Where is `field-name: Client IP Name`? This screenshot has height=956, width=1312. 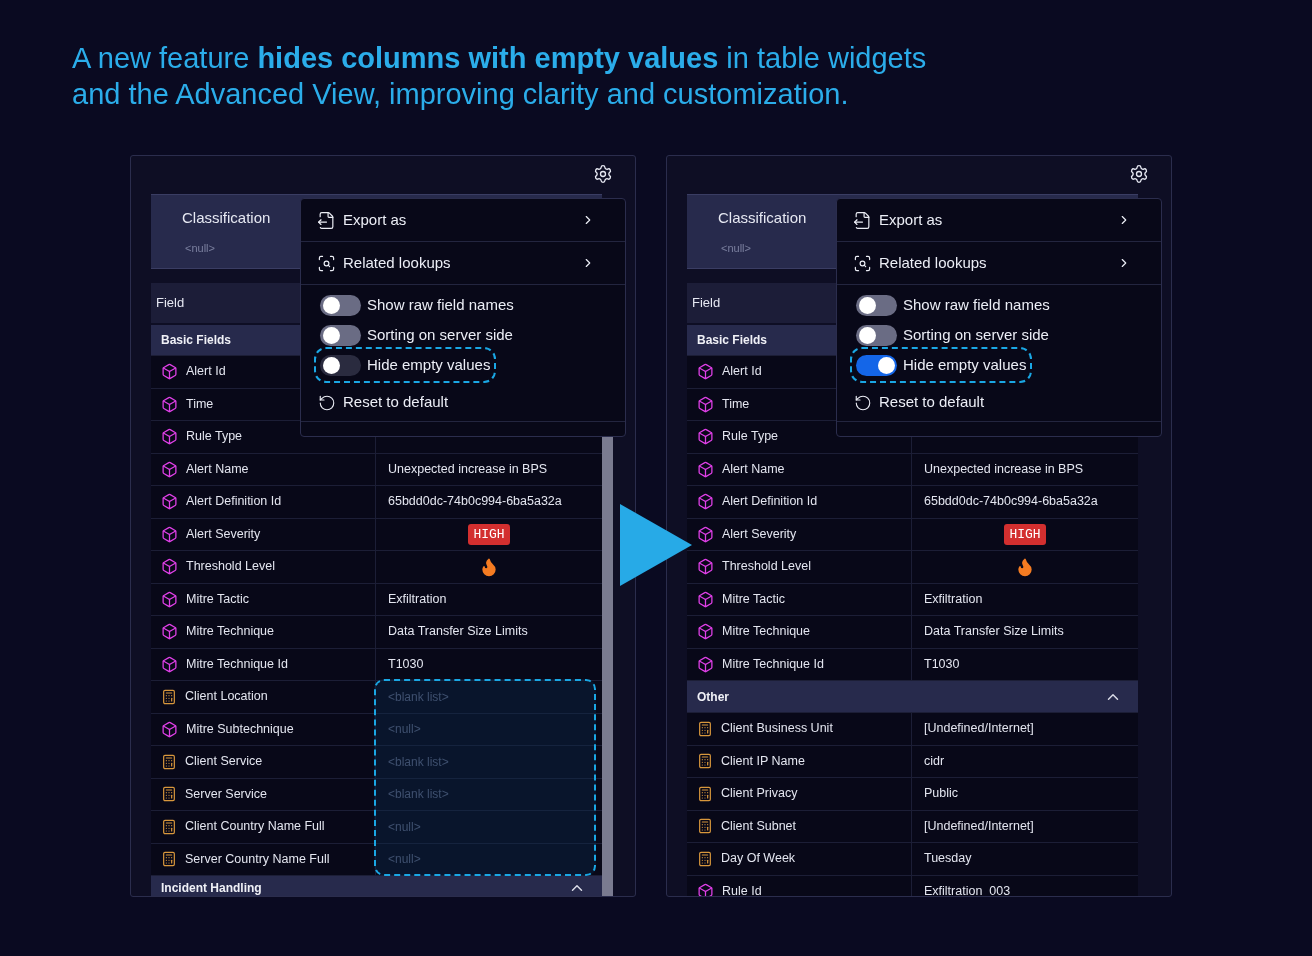 field-name: Client IP Name is located at coordinates (763, 761).